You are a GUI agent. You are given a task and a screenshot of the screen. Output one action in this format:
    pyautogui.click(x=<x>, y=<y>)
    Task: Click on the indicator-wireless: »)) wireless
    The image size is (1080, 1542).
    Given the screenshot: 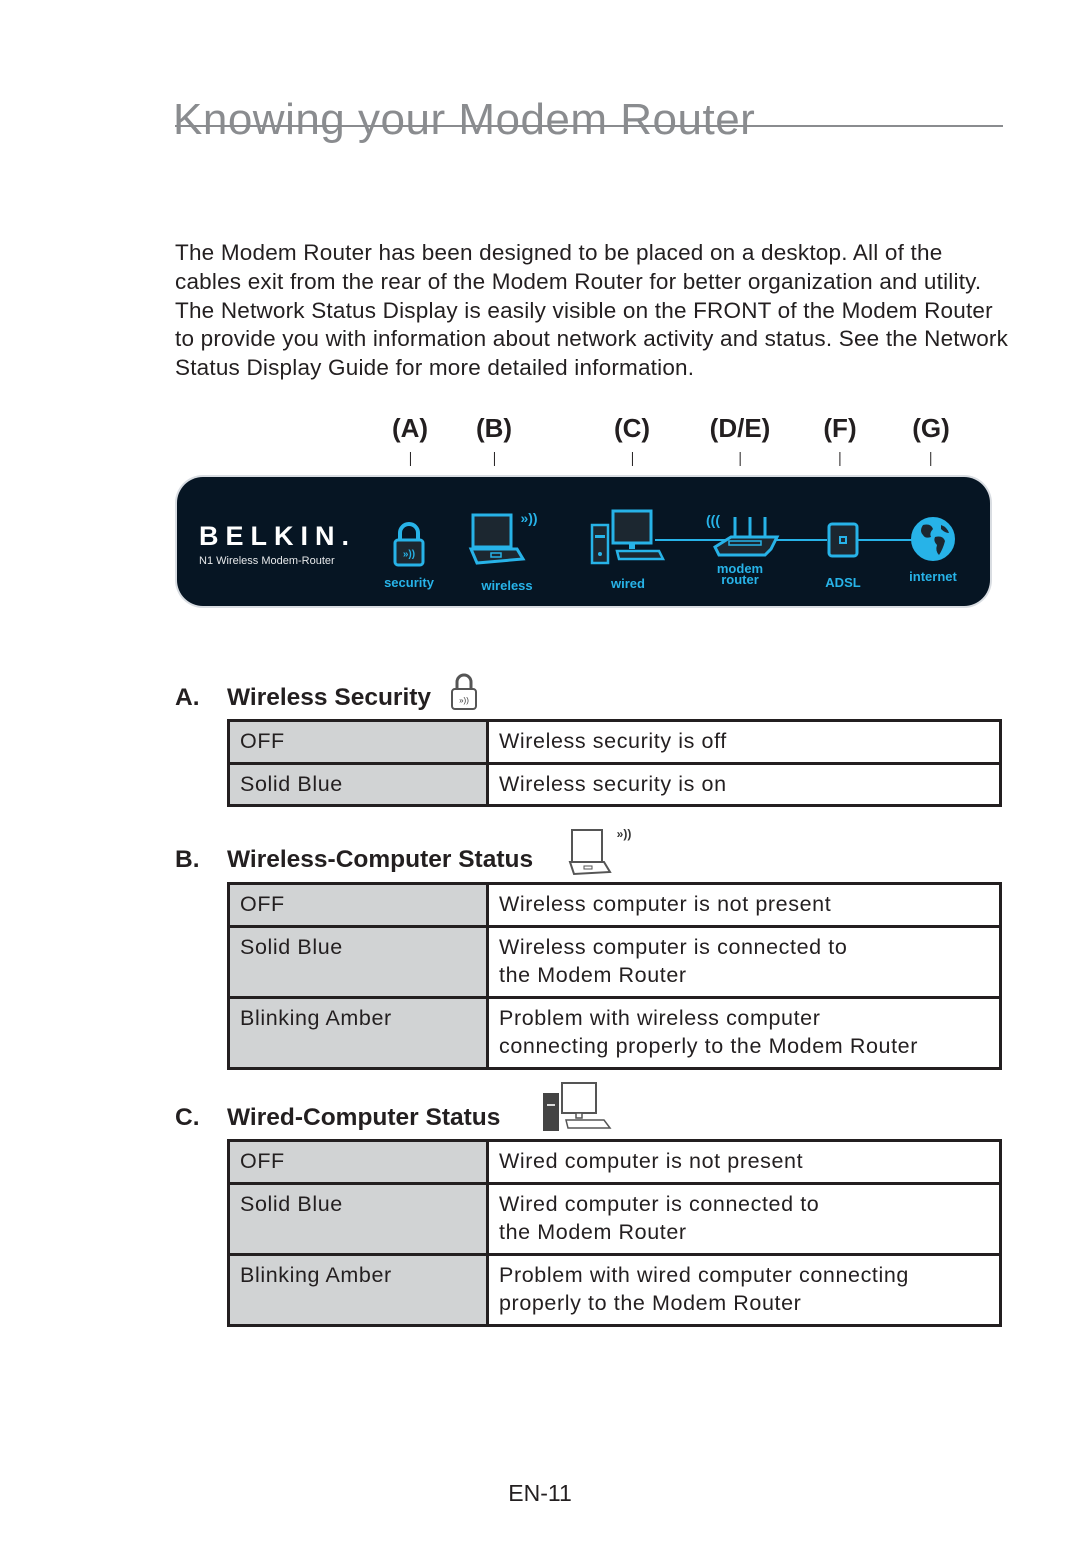 What is the action you would take?
    pyautogui.click(x=507, y=552)
    